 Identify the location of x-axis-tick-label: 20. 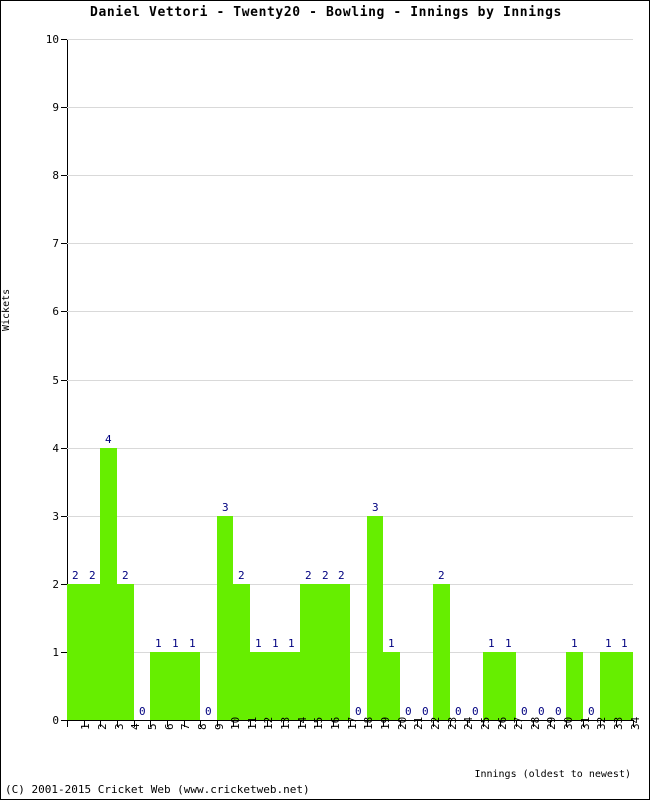
(402, 723).